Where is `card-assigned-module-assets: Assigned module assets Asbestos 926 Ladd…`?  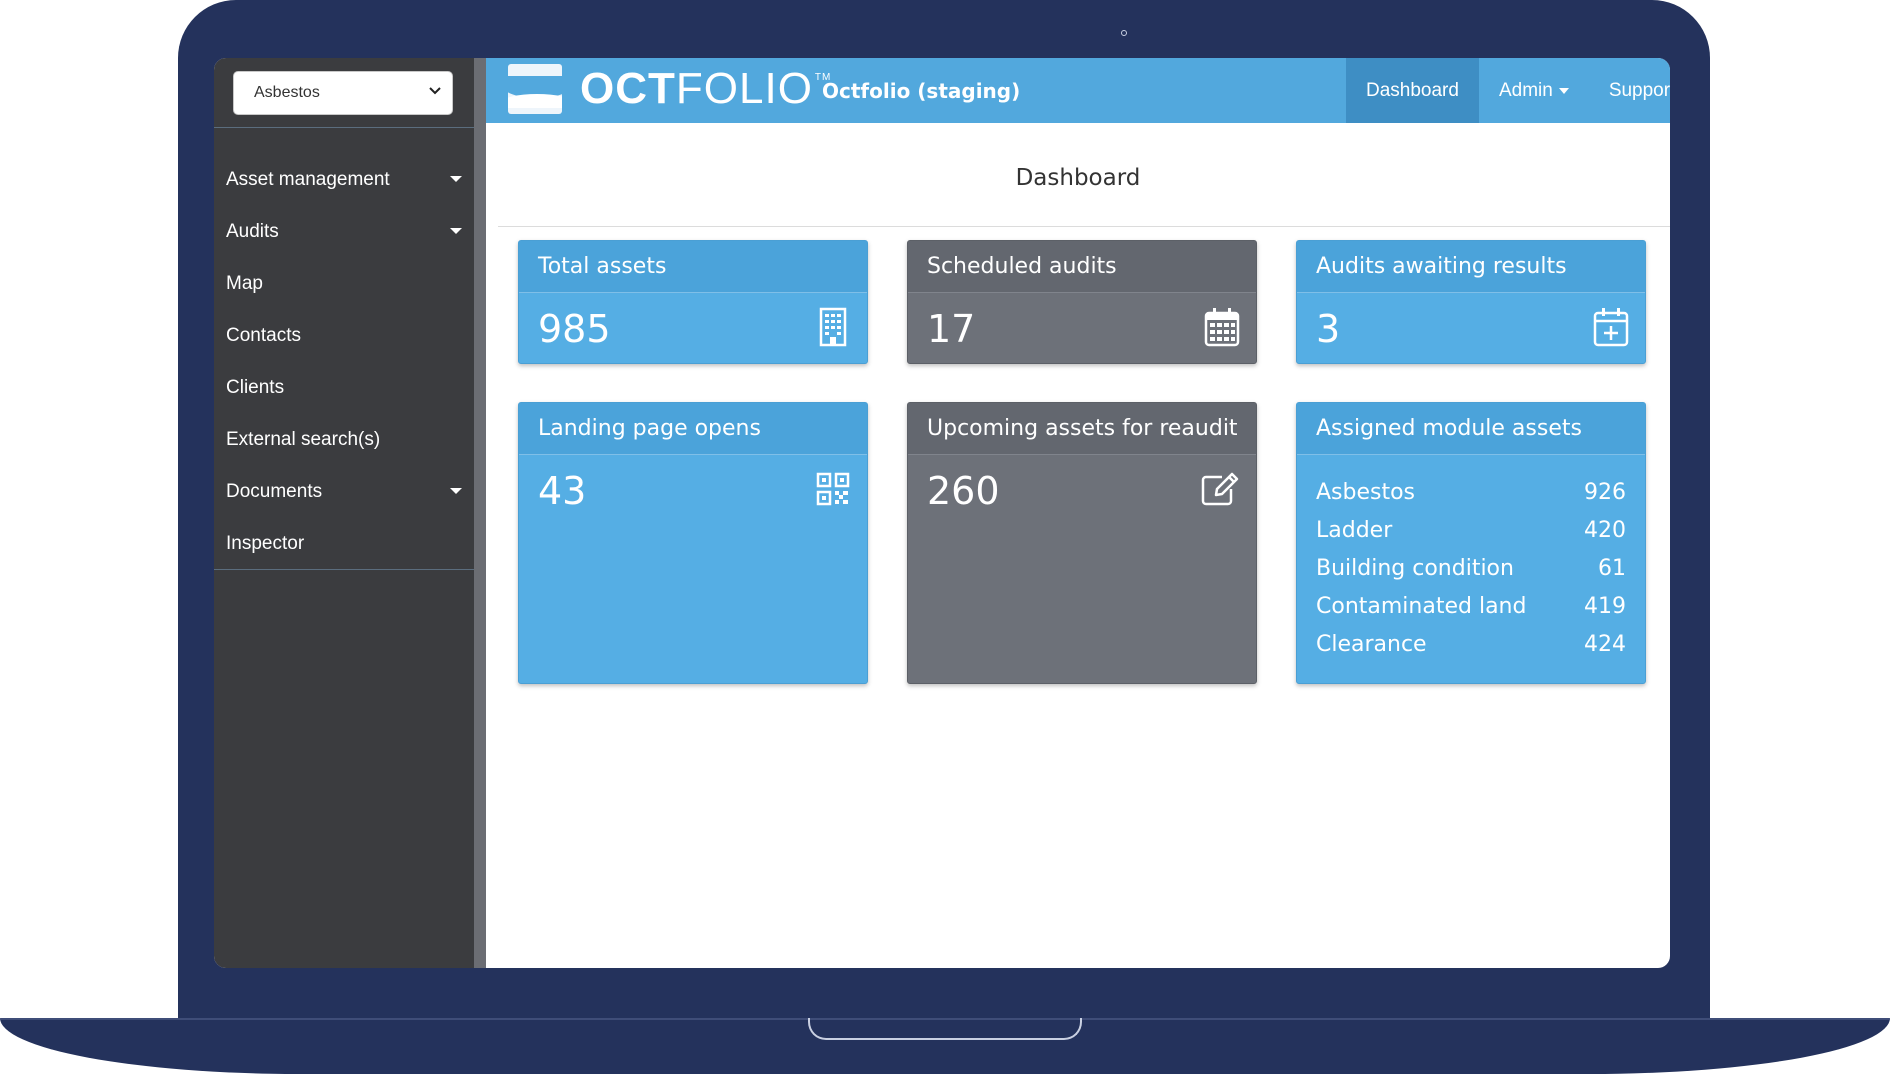 card-assigned-module-assets: Assigned module assets Asbestos 926 Ladd… is located at coordinates (1471, 543).